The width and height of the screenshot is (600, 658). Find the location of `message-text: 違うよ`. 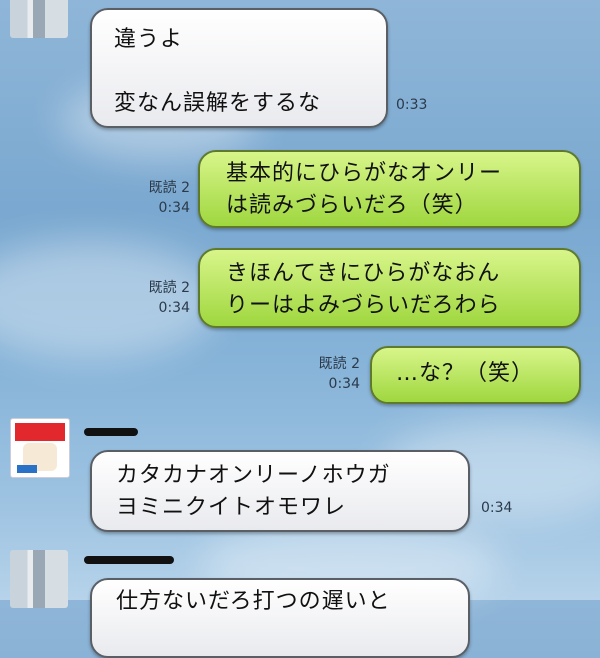

message-text: 違うよ is located at coordinates (149, 39).